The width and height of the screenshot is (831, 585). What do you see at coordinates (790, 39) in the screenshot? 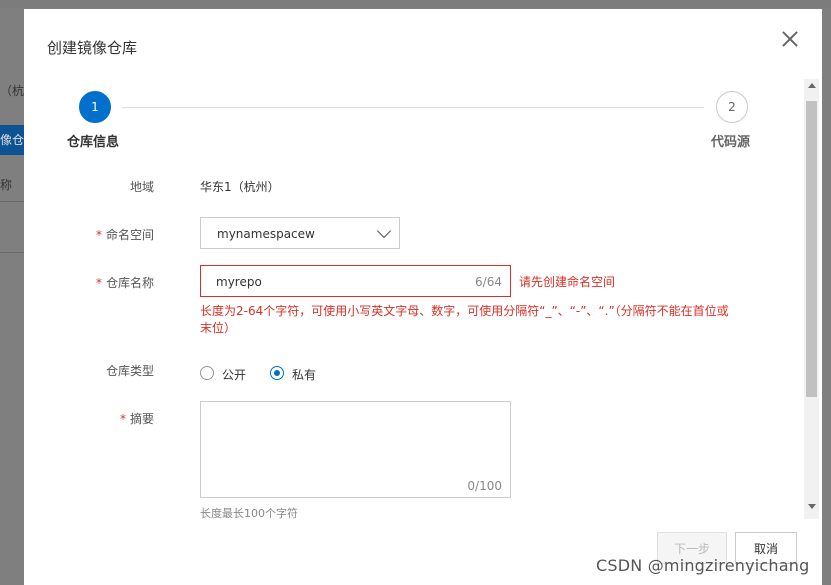
I see `close-icon` at bounding box center [790, 39].